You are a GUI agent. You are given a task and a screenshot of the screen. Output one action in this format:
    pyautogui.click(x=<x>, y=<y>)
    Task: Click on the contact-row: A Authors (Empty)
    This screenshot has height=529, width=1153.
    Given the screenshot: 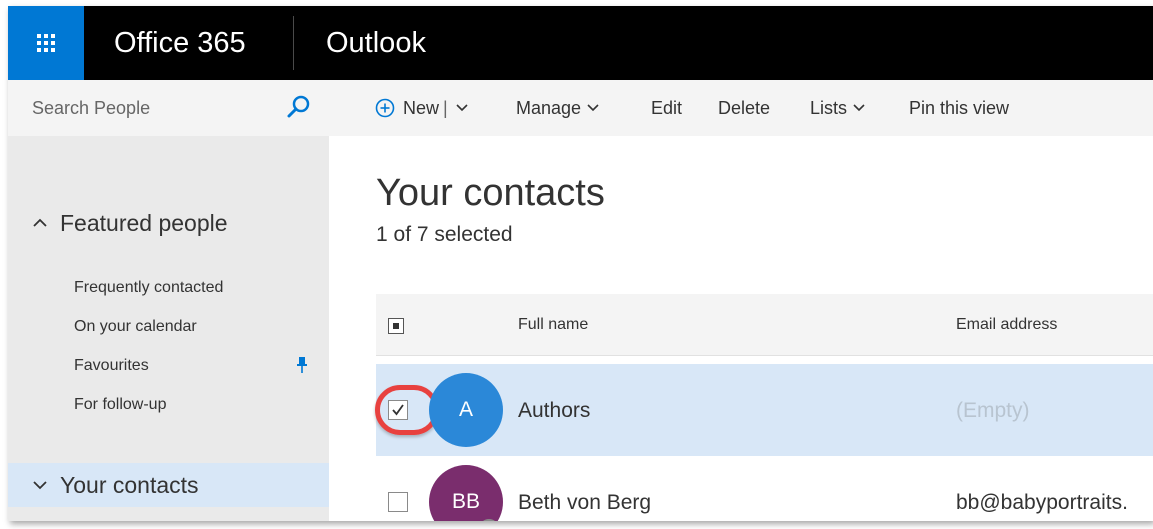 What is the action you would take?
    pyautogui.click(x=764, y=410)
    